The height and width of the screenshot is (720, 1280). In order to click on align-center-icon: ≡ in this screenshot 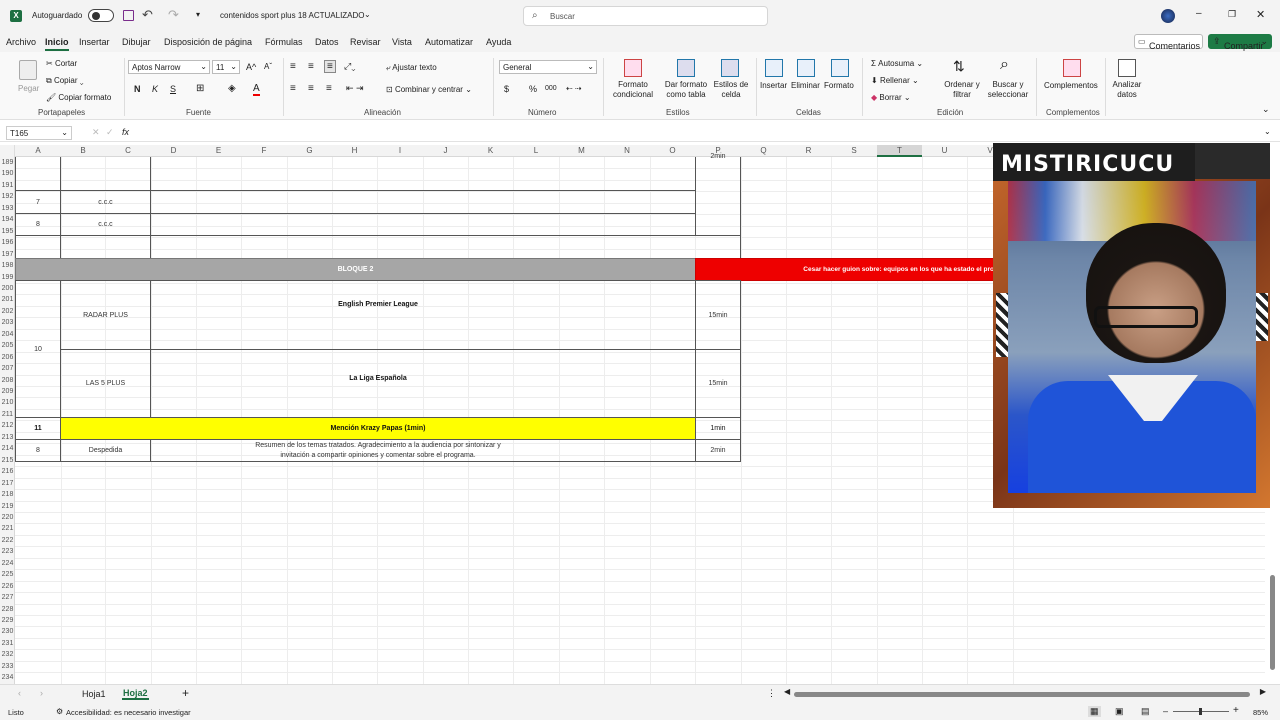, I will do `click(311, 88)`.